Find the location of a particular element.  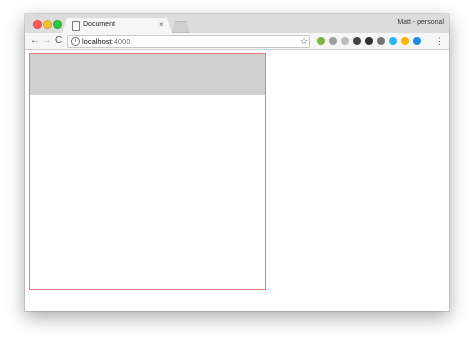

info-extension-icon is located at coordinates (333, 41).